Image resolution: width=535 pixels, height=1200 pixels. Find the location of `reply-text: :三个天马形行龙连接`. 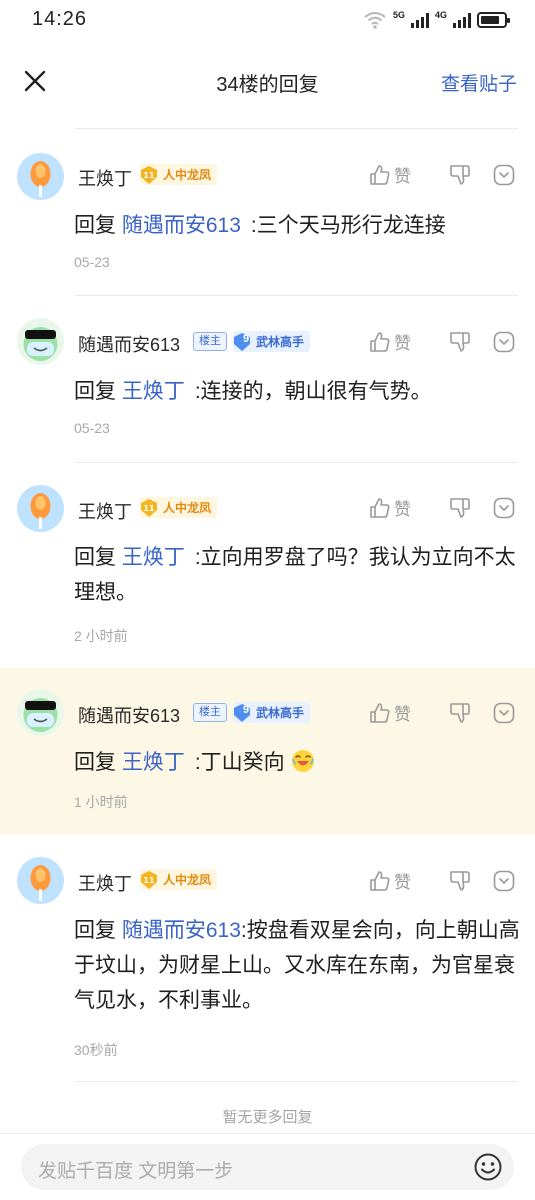

reply-text: :三个天马形行龙连接 is located at coordinates (348, 225).